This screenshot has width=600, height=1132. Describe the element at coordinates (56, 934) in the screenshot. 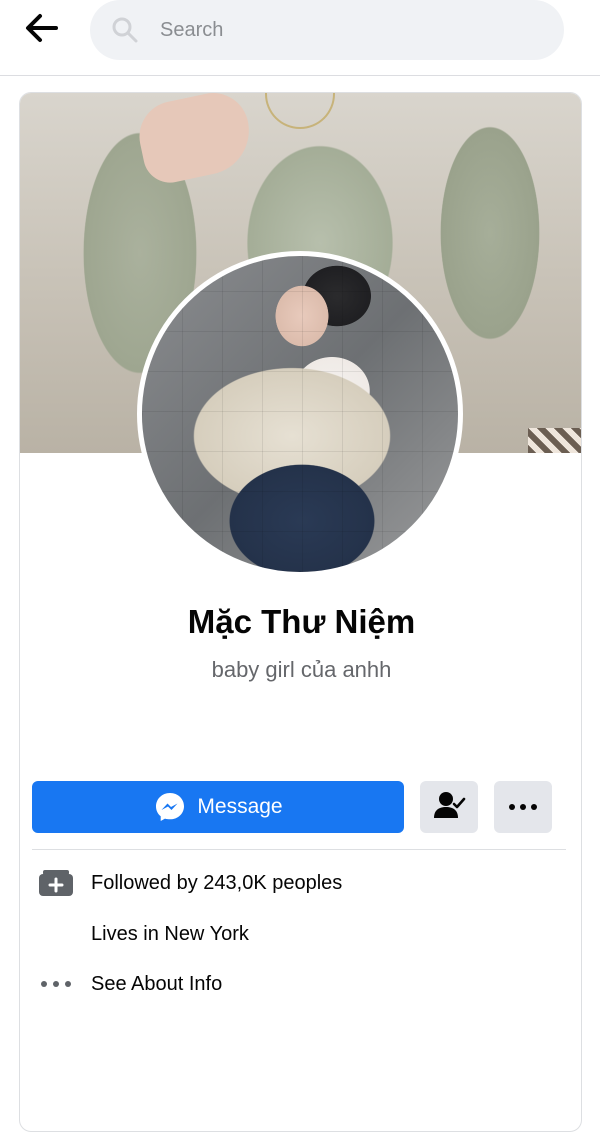

I see `location-icon-placeholder` at that location.